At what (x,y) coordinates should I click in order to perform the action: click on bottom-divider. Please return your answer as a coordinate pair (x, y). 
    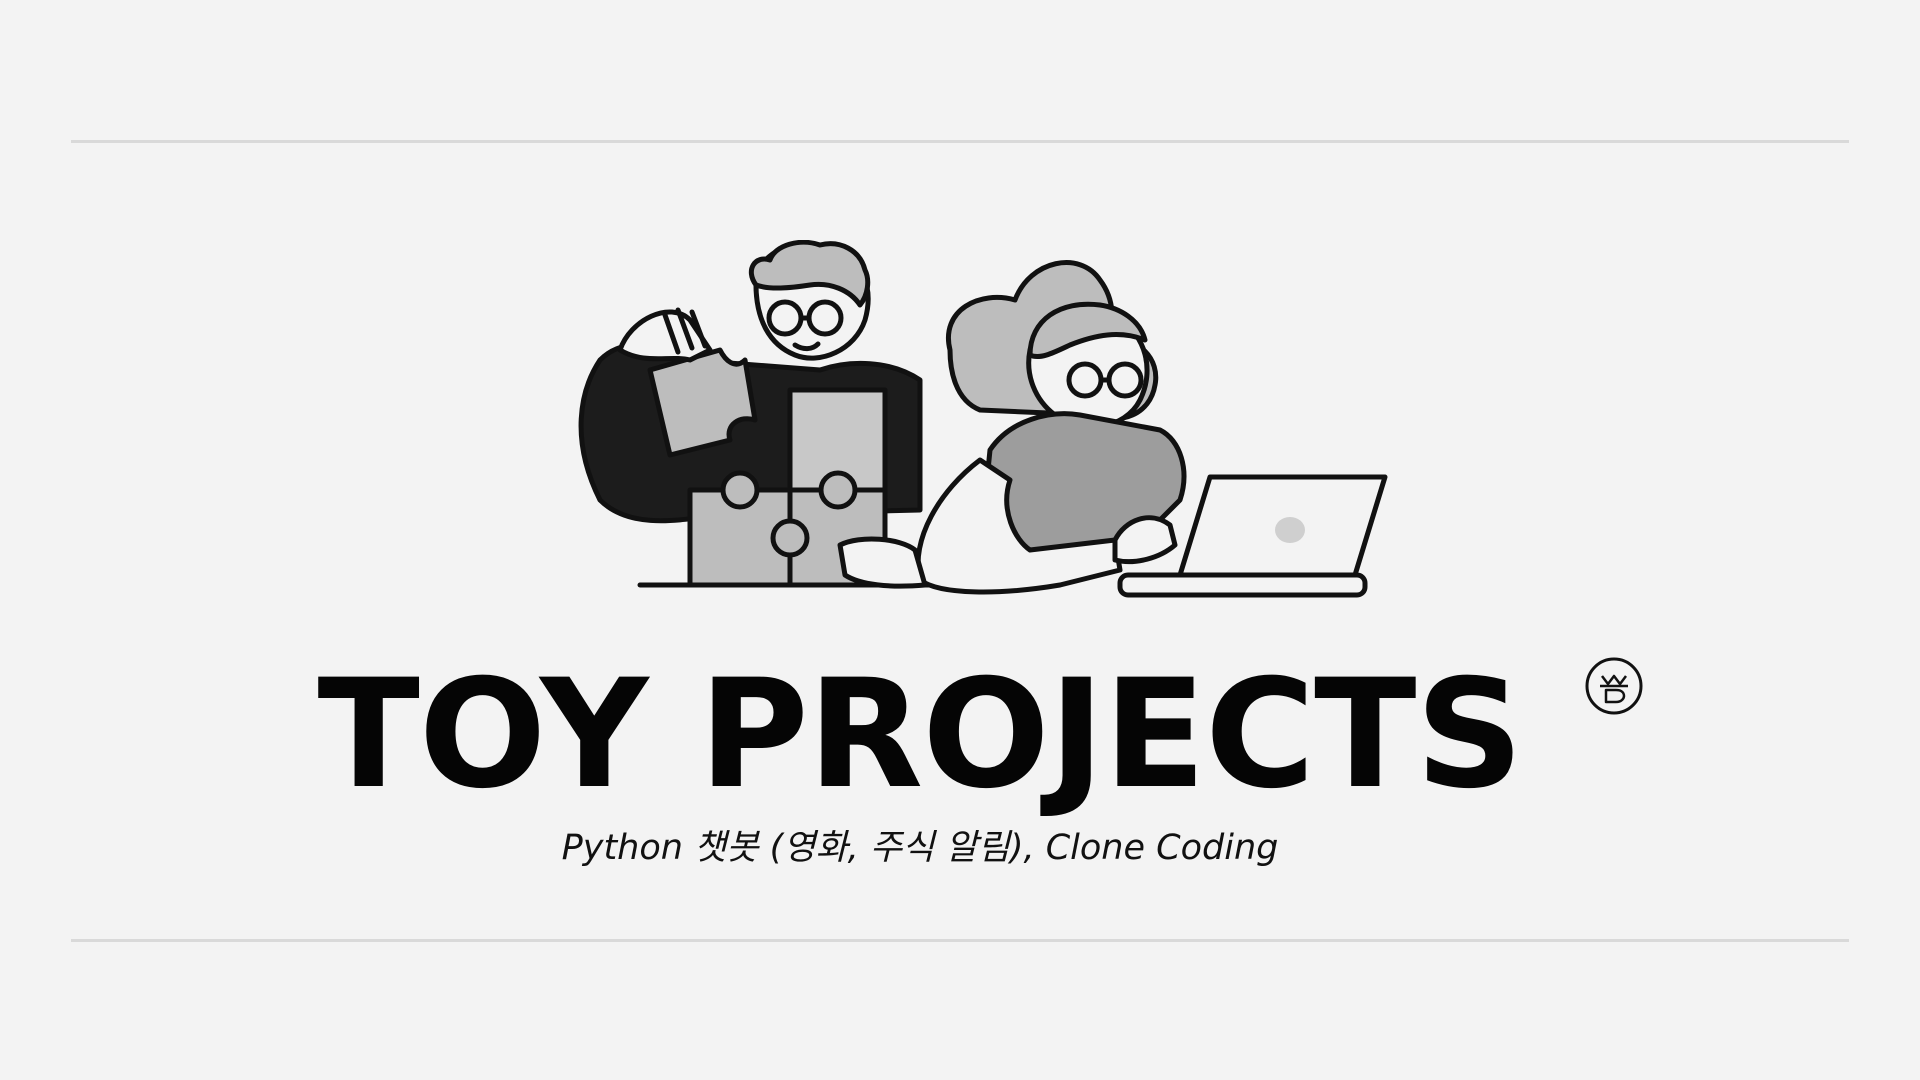
    Looking at the image, I should click on (960, 940).